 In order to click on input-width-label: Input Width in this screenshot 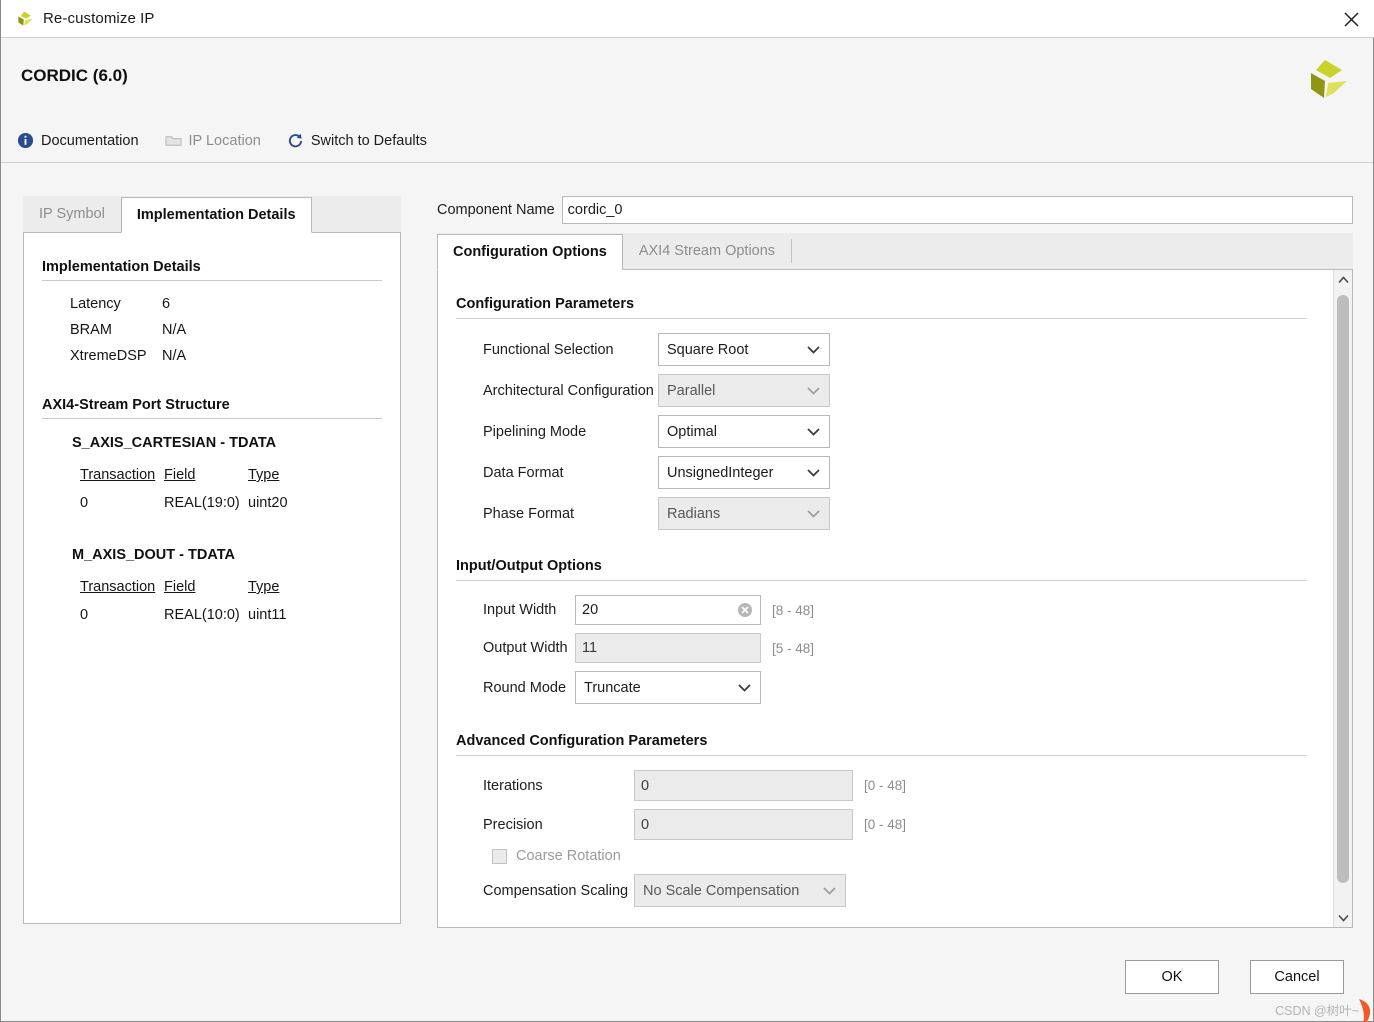, I will do `click(520, 610)`.